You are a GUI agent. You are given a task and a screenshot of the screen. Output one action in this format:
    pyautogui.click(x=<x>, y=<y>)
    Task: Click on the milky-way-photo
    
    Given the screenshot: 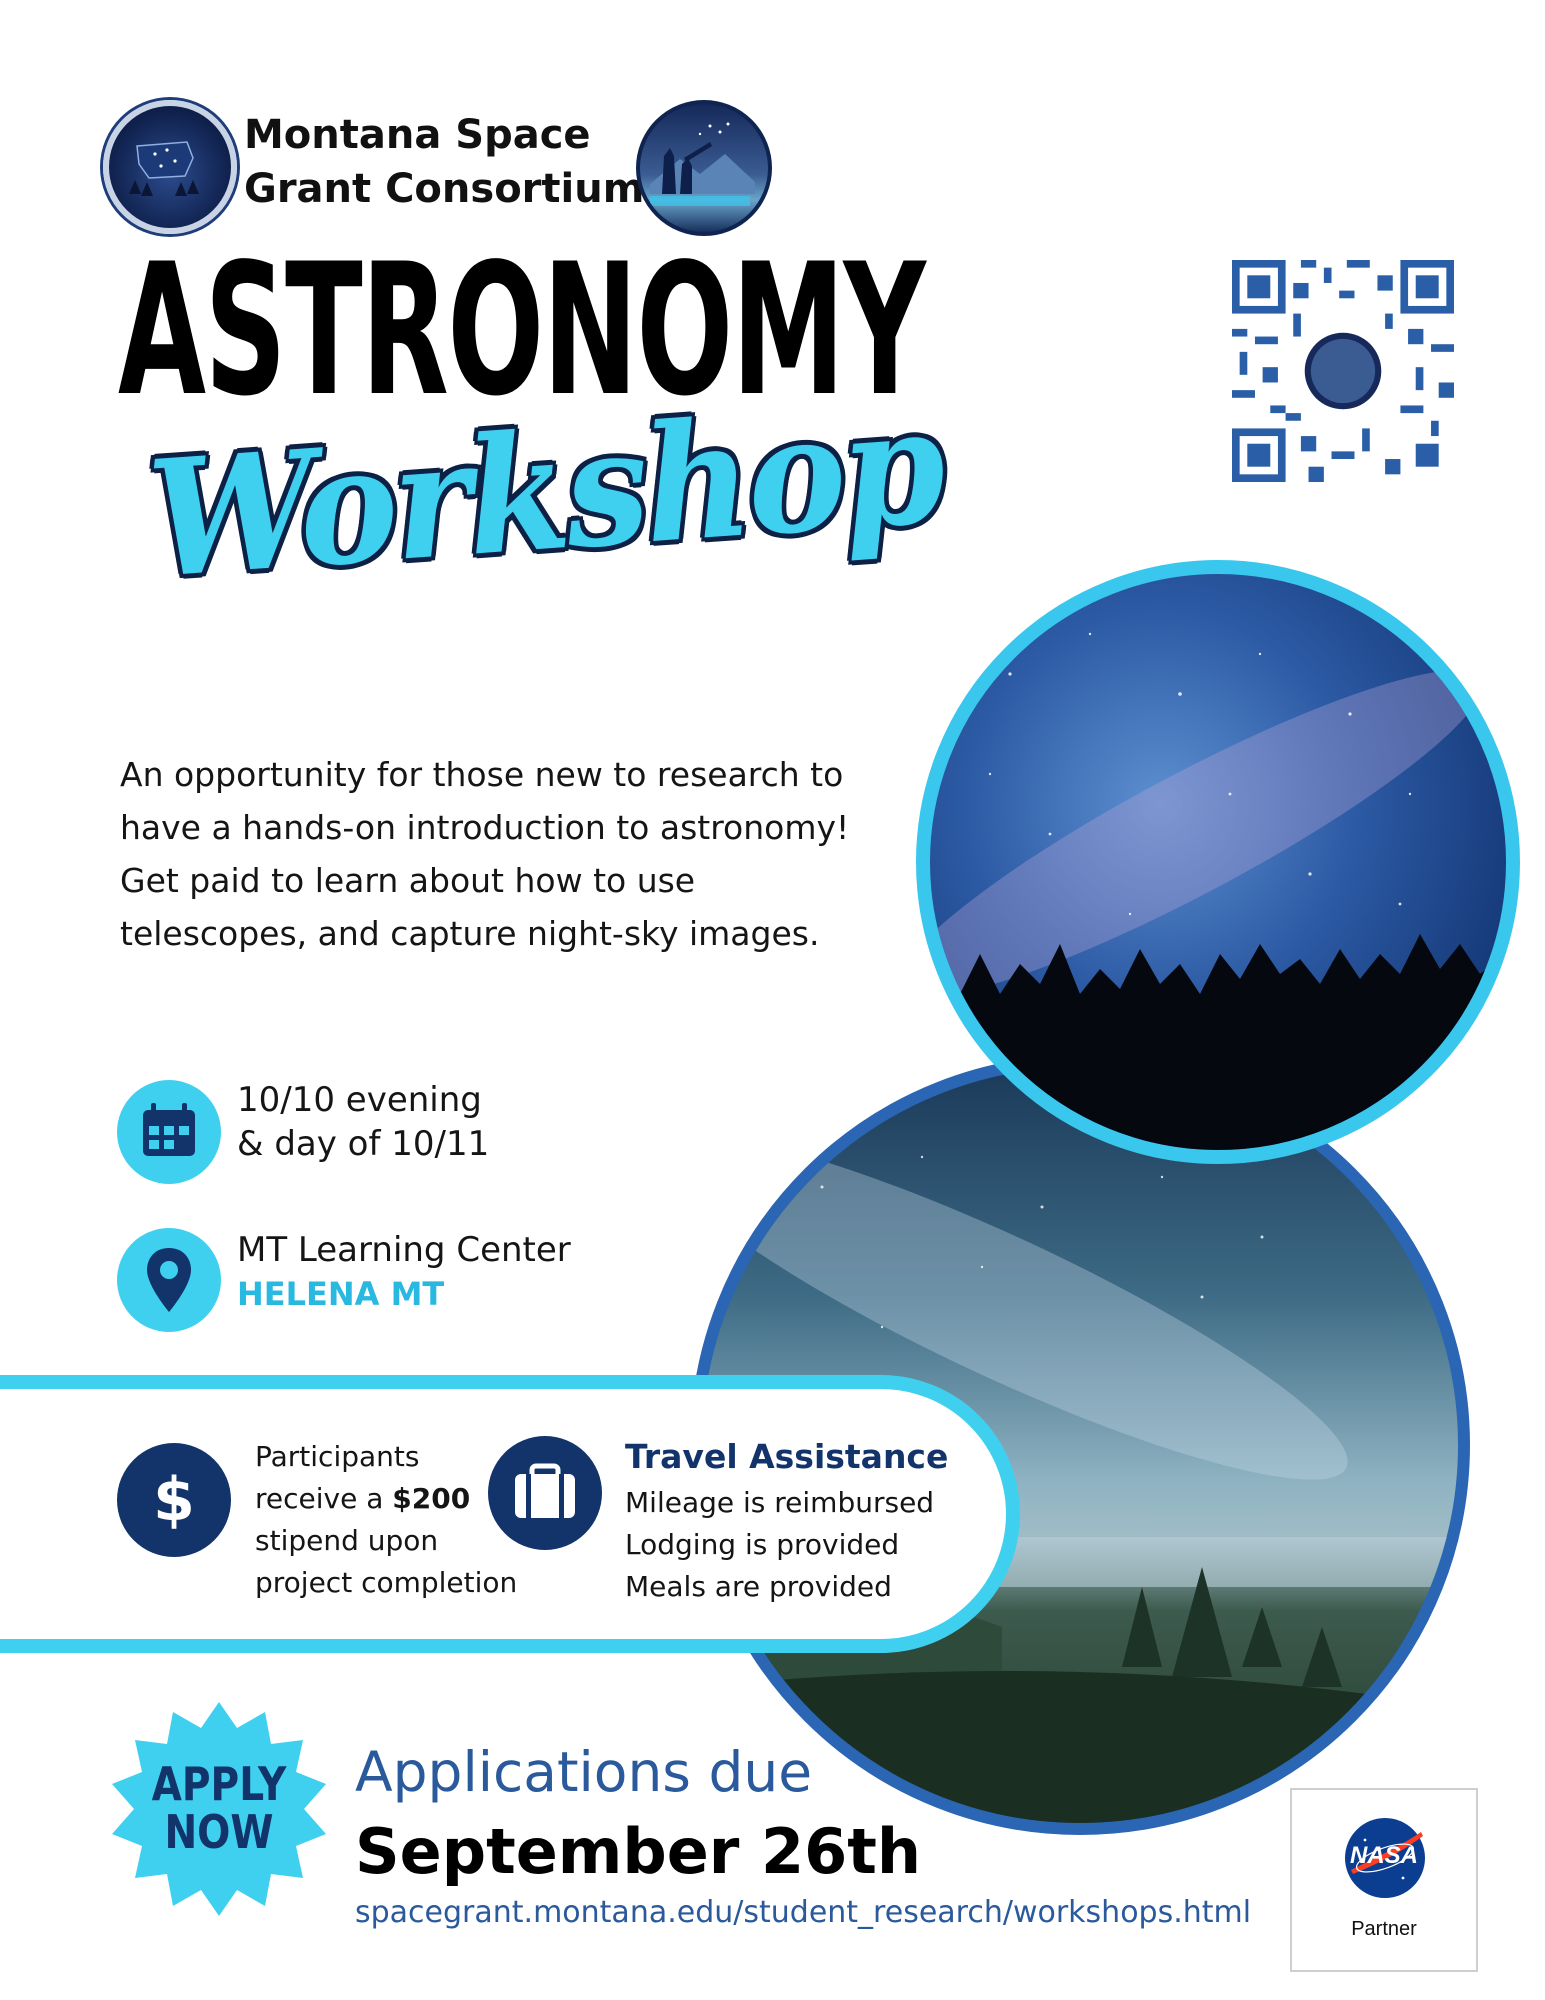 What is the action you would take?
    pyautogui.click(x=1218, y=862)
    